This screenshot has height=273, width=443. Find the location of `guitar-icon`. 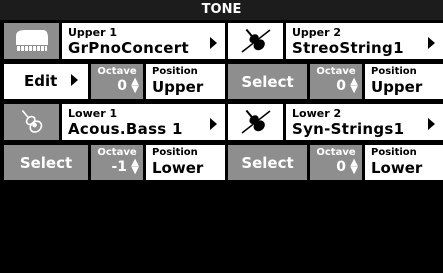

guitar-icon is located at coordinates (31, 121).